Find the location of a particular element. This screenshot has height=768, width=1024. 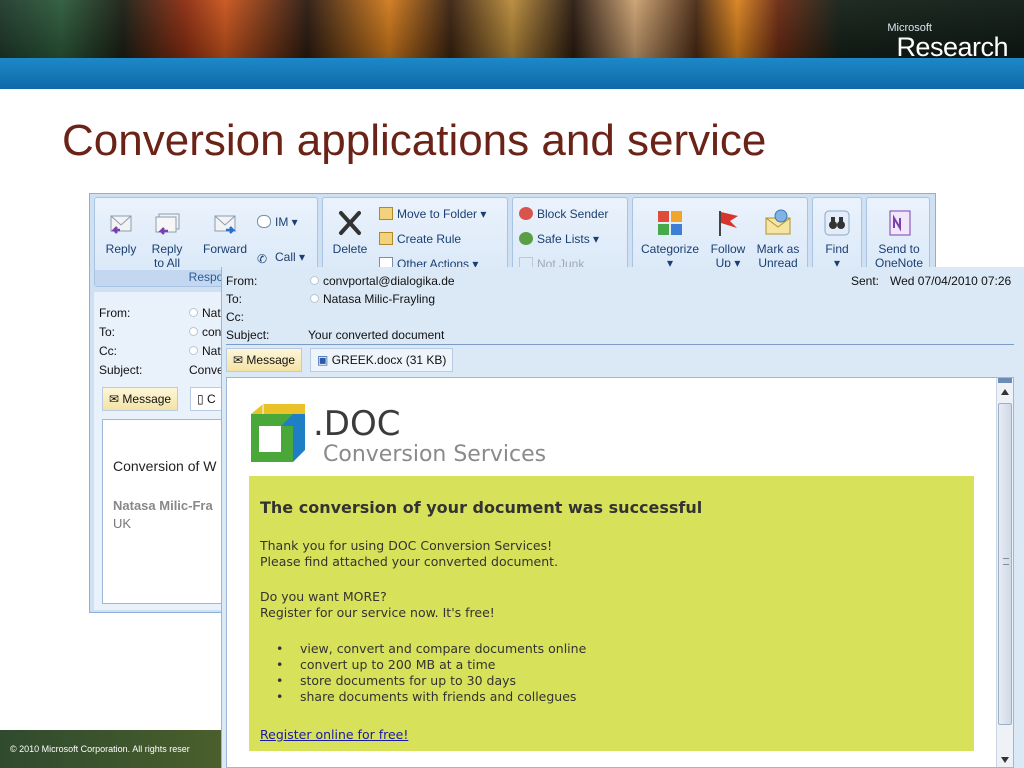

categorize-button: Categorize ▾ is located at coordinates (670, 239).